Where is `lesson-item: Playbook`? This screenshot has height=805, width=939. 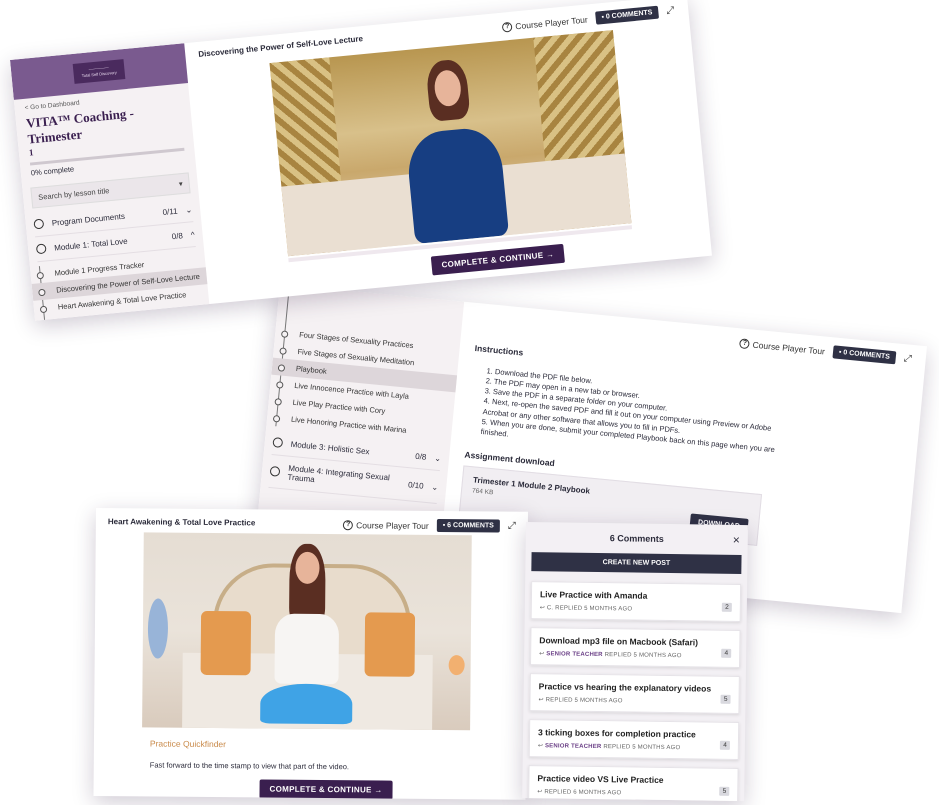
lesson-item: Playbook is located at coordinates (124, 319).